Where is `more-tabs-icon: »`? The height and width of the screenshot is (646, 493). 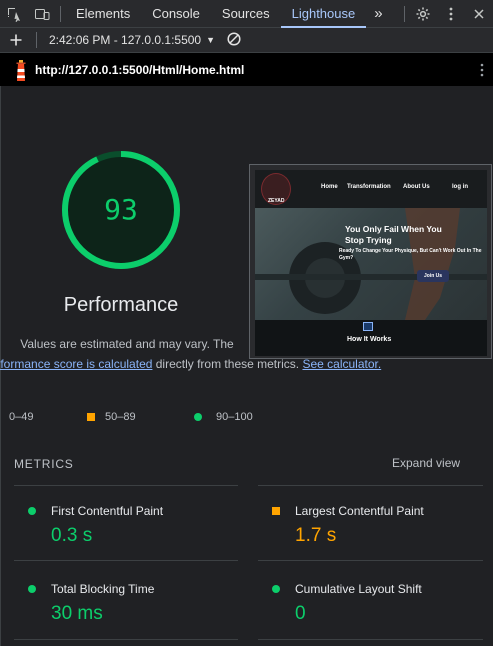
more-tabs-icon: » is located at coordinates (378, 14).